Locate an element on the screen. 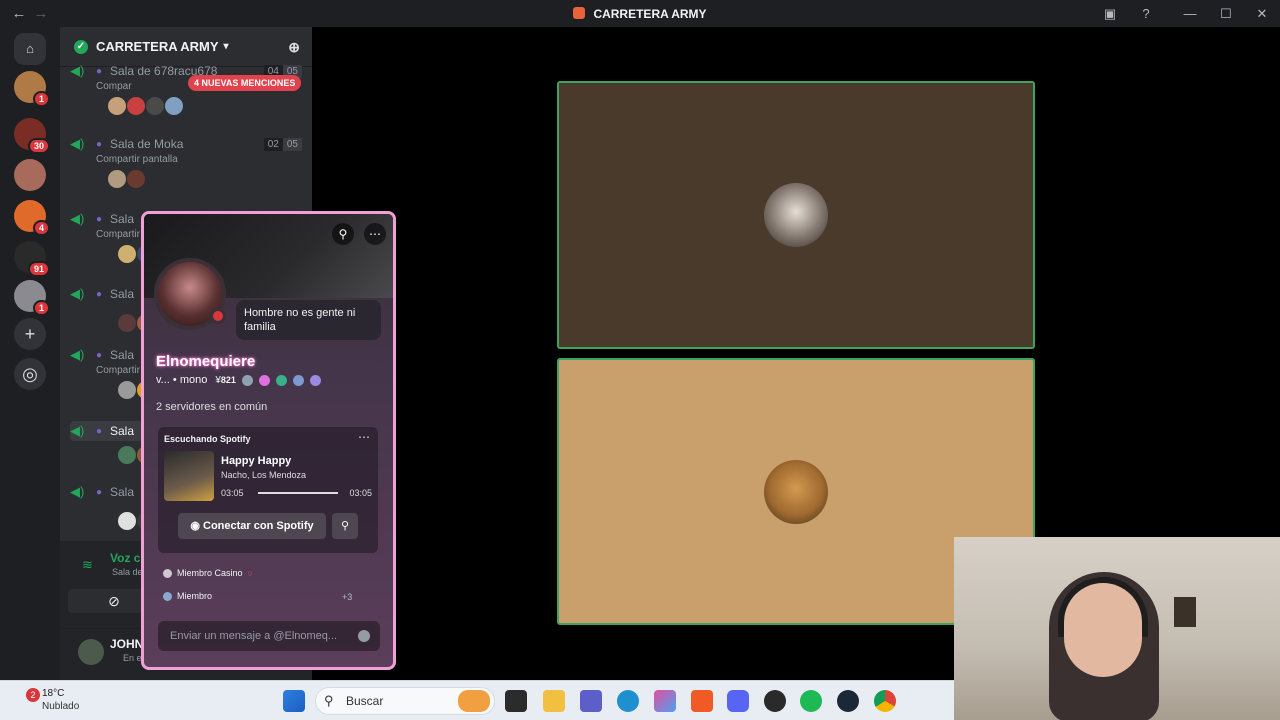 The width and height of the screenshot is (1280, 720). maximize-button: ☐ is located at coordinates (1226, 14).